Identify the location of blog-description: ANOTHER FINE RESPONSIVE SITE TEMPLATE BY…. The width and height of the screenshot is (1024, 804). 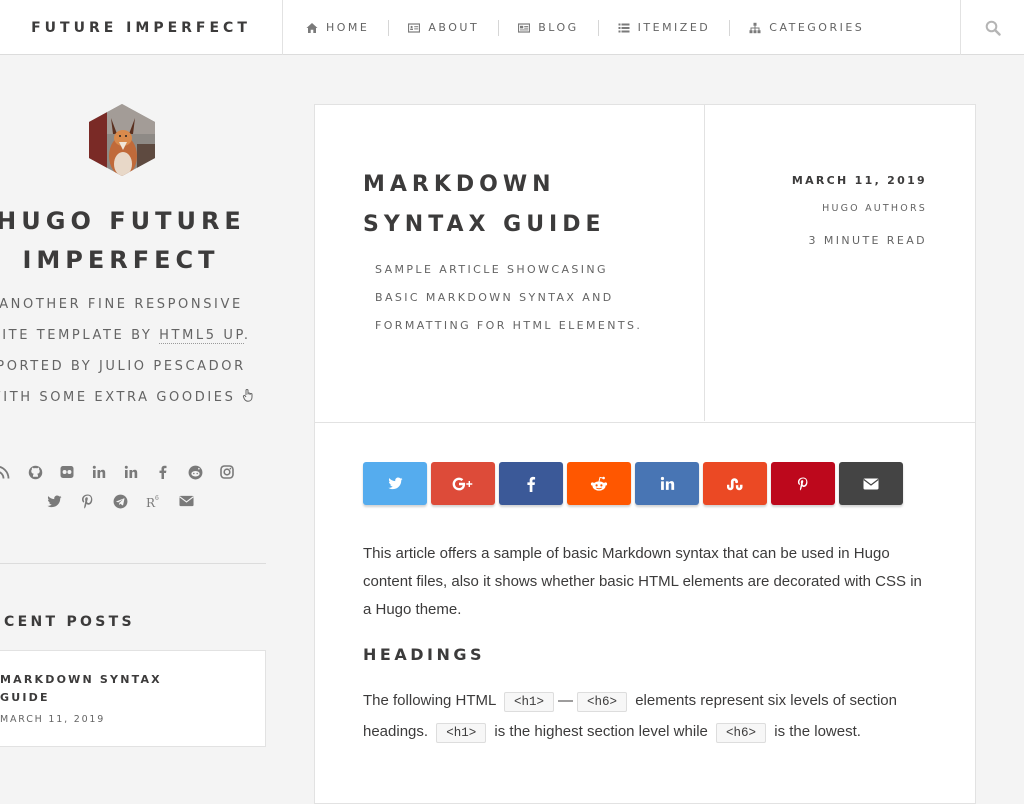
(131, 351).